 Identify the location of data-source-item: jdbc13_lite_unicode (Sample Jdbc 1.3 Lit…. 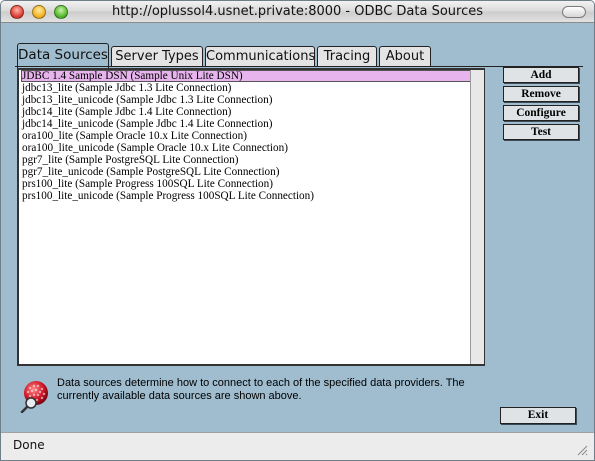
(245, 100).